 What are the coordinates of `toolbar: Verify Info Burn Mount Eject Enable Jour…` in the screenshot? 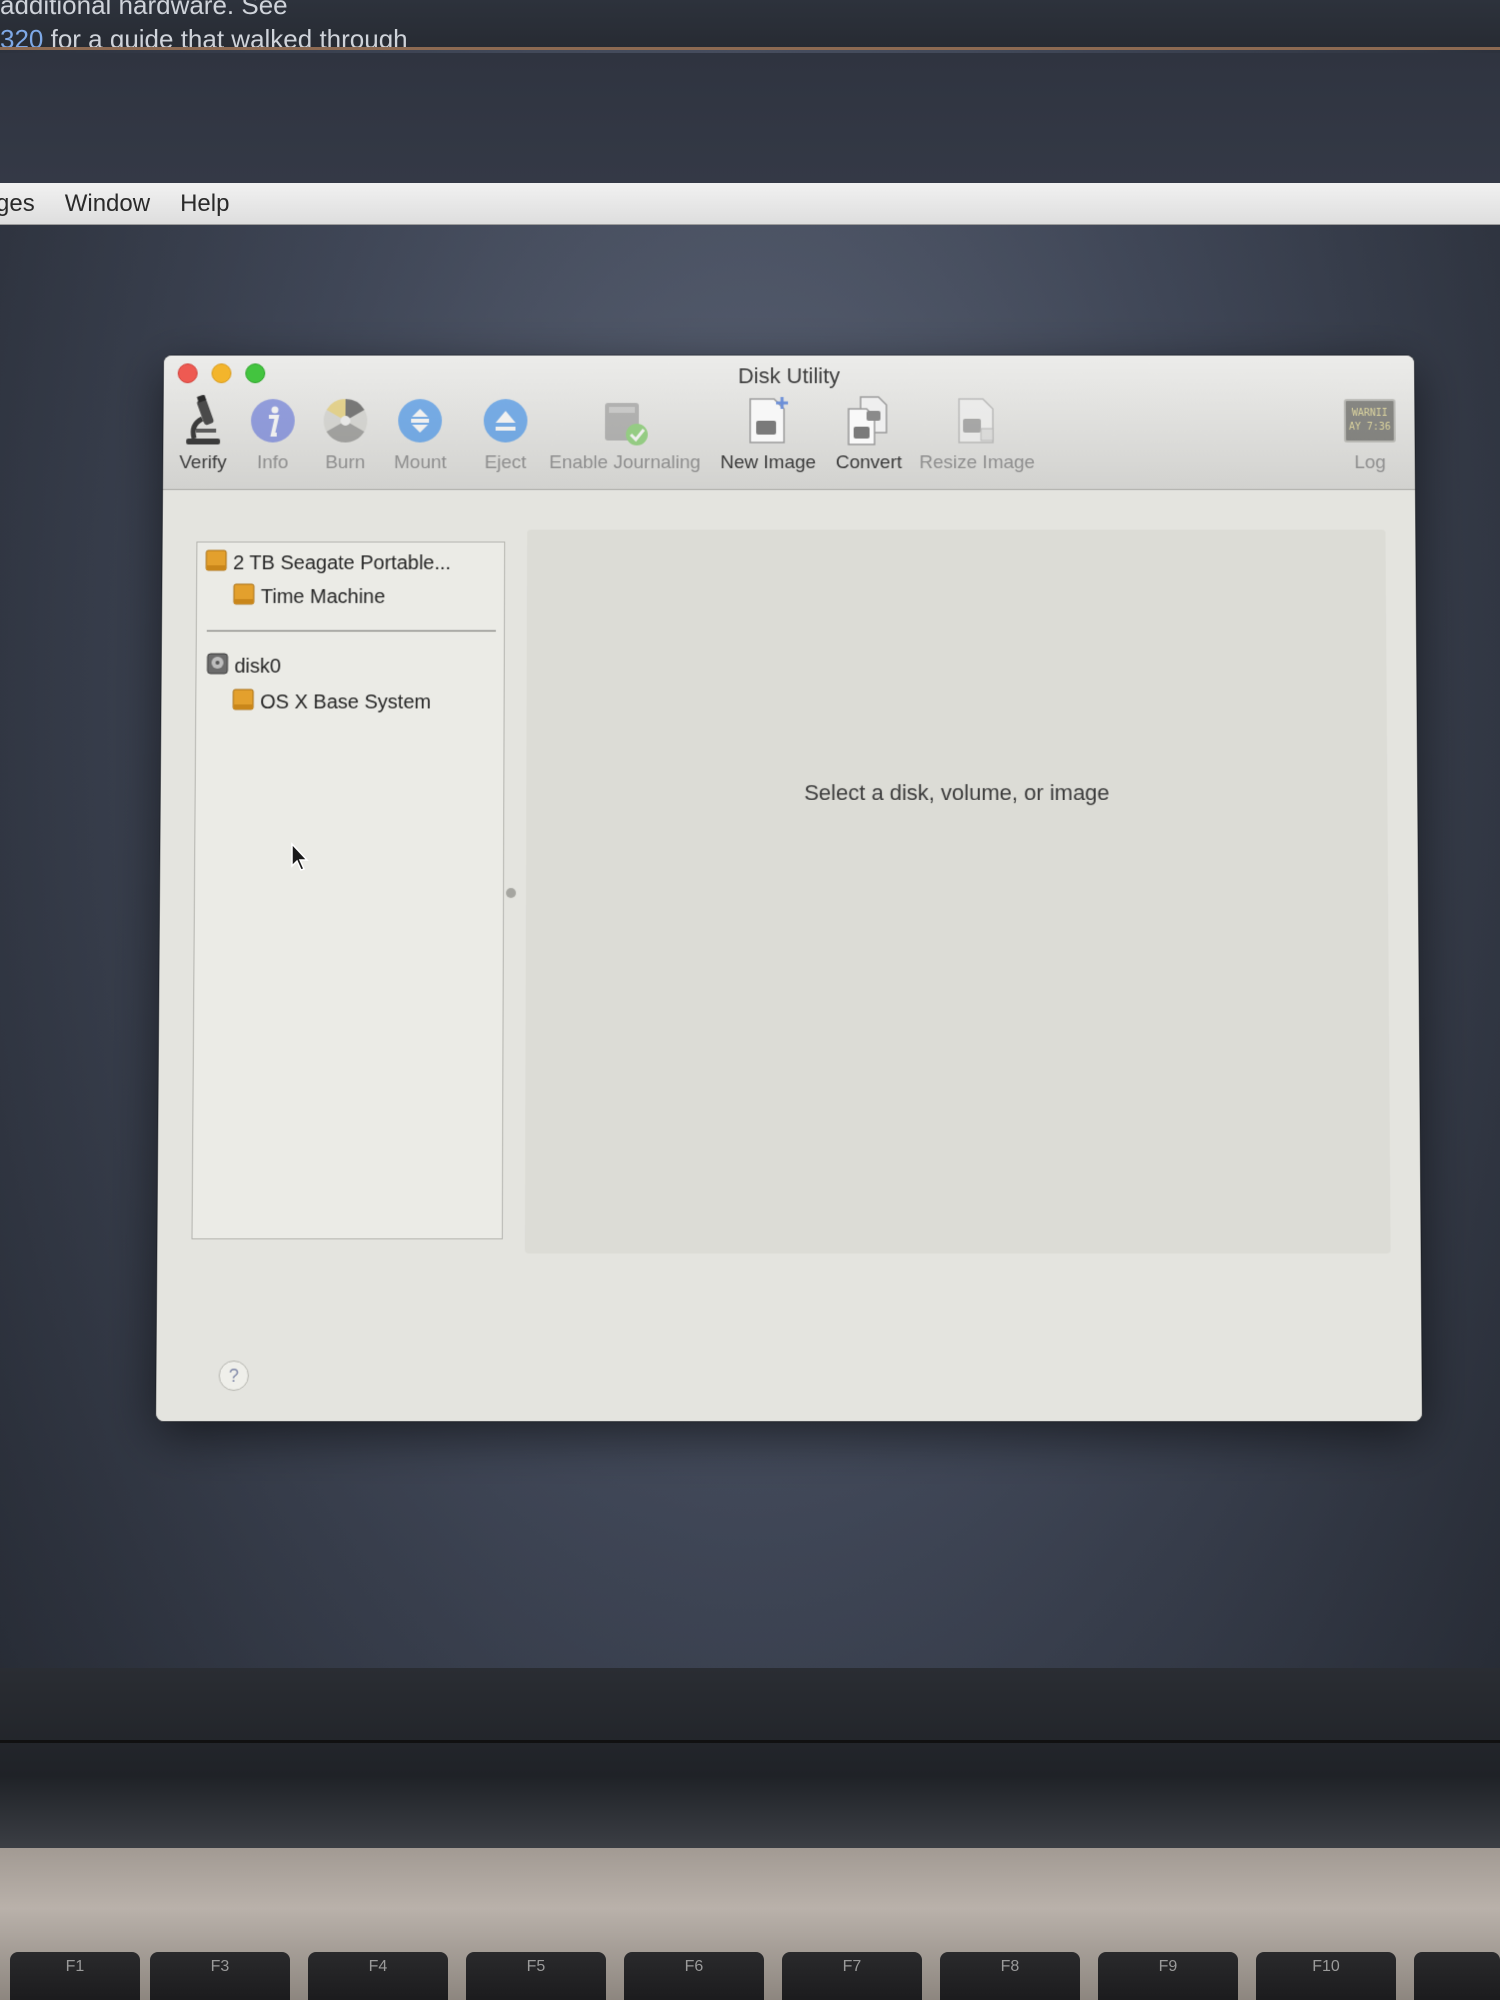 It's located at (789, 442).